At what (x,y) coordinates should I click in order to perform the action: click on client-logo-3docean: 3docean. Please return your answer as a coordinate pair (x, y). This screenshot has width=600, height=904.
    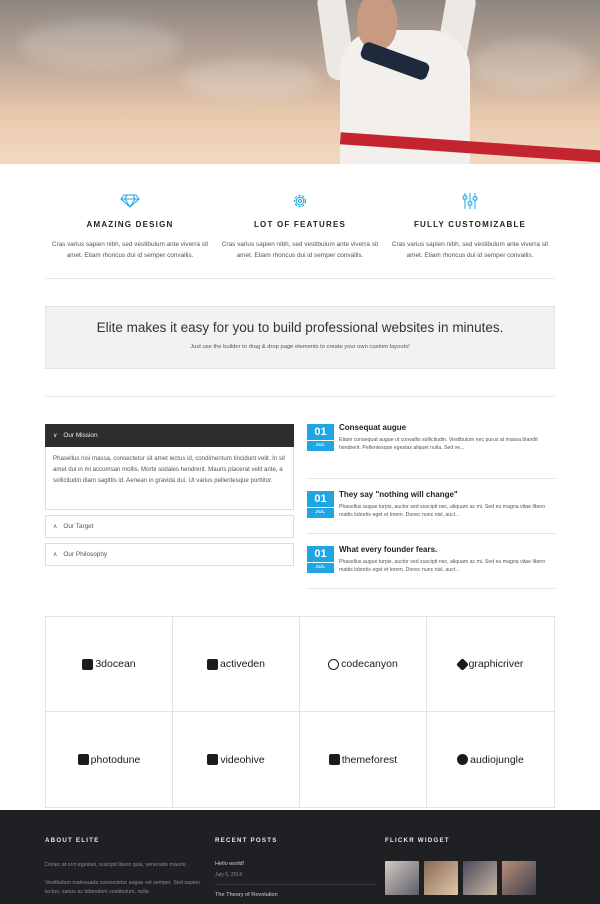
    Looking at the image, I should click on (109, 664).